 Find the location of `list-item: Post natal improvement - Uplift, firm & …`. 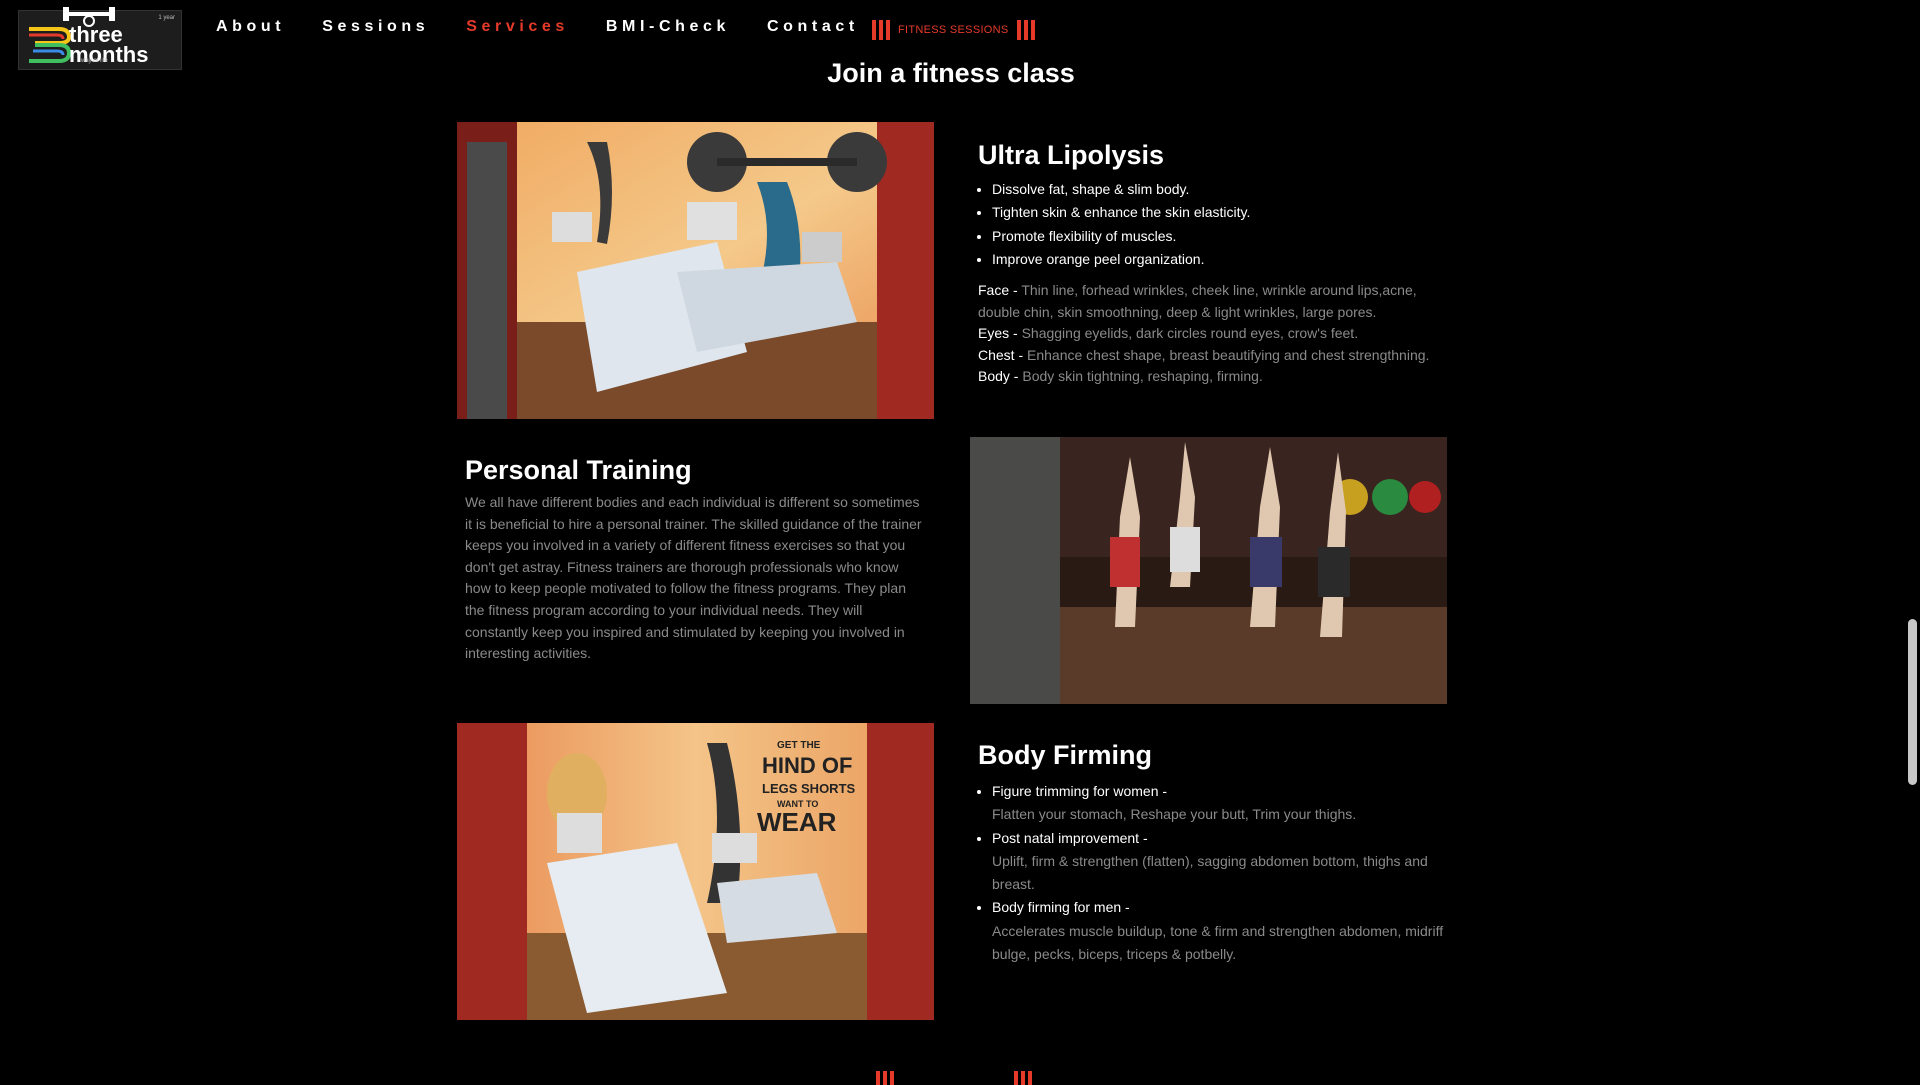

list-item: Post natal improvement - Uplift, firm & … is located at coordinates (1222, 862).